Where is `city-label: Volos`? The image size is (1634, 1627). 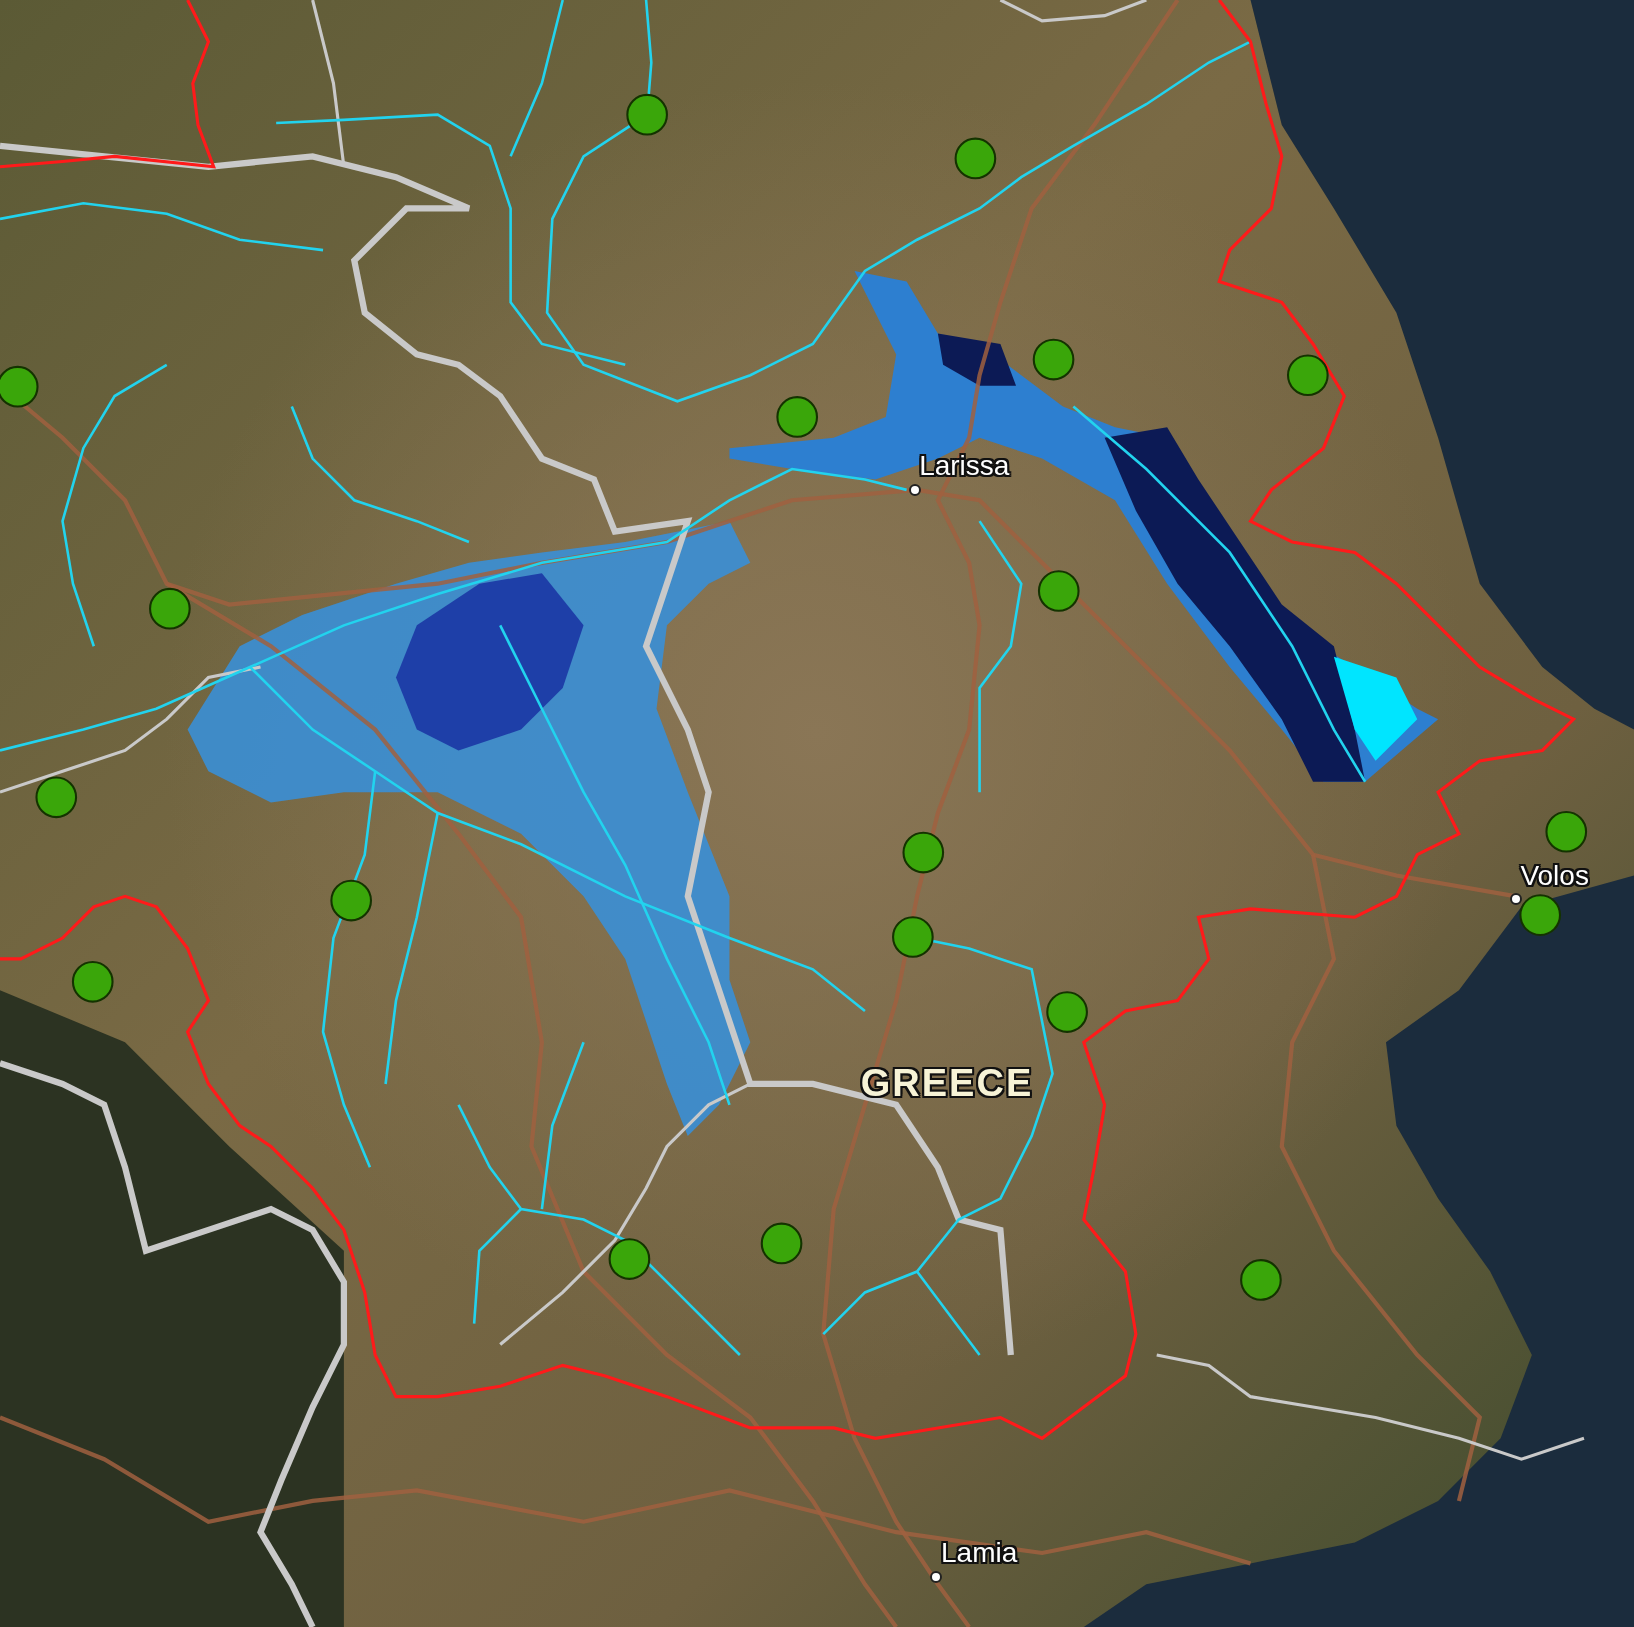
city-label: Volos is located at coordinates (1554, 875).